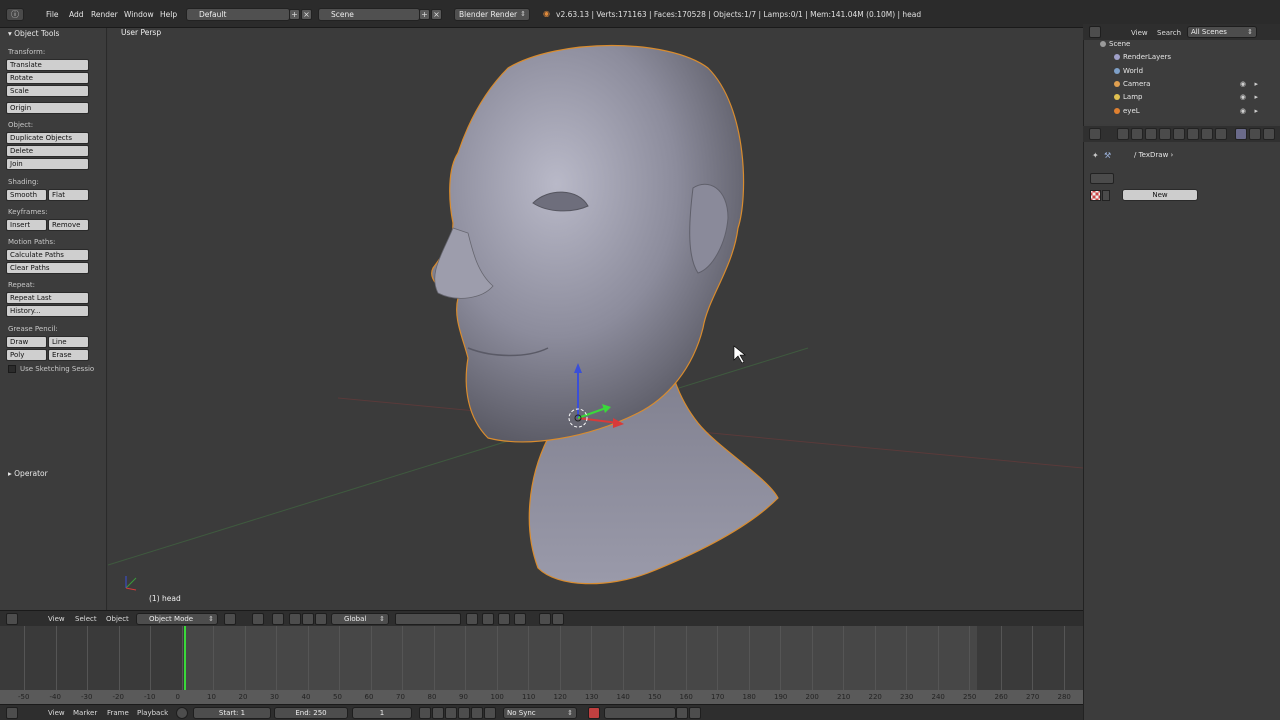 This screenshot has width=1280, height=720. I want to click on snap-target-icon, so click(520, 619).